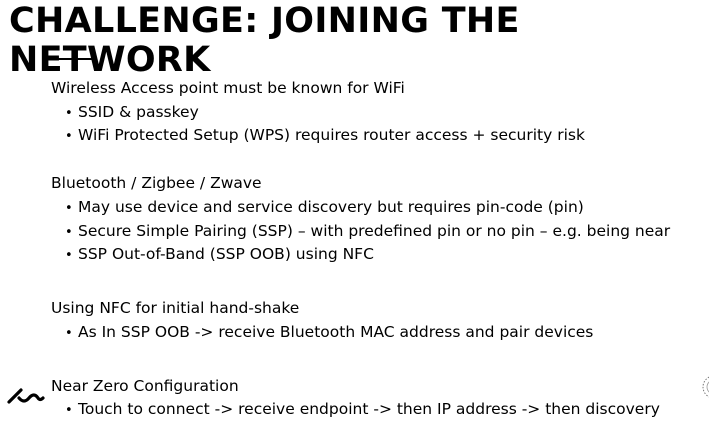 The width and height of the screenshot is (709, 423). I want to click on bullet-item: • SSID & passkey, so click(132, 113).